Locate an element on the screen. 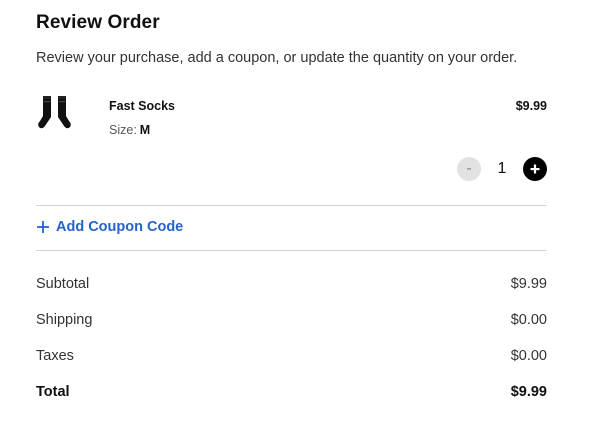 The width and height of the screenshot is (589, 436). product-size: Size: M is located at coordinates (129, 130).